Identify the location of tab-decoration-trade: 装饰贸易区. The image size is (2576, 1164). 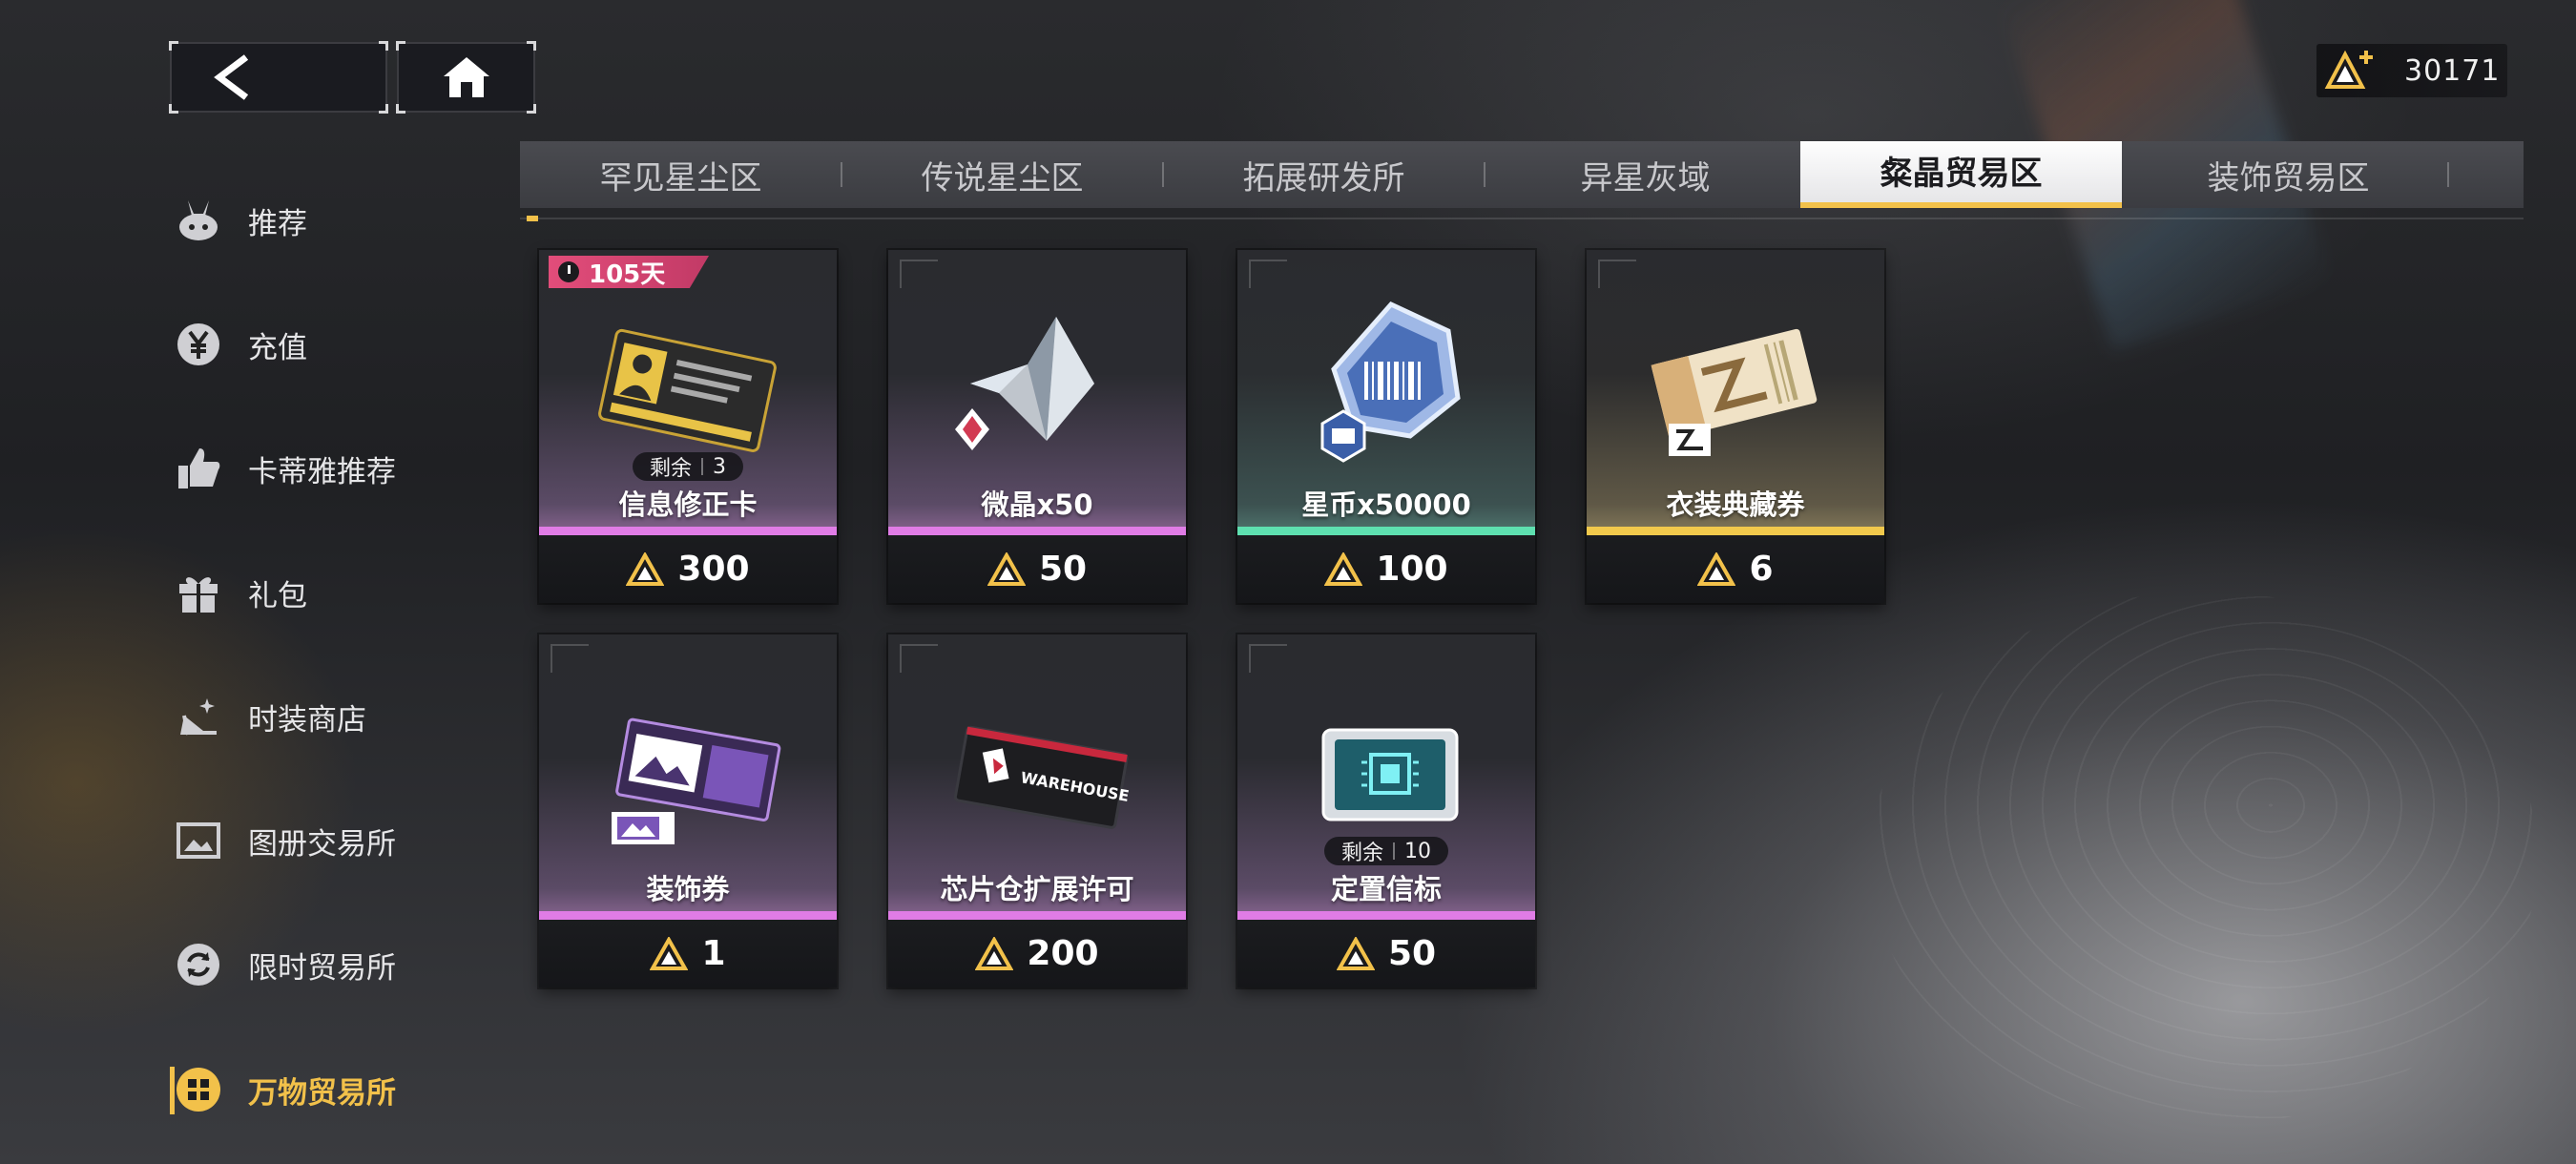
(2288, 174).